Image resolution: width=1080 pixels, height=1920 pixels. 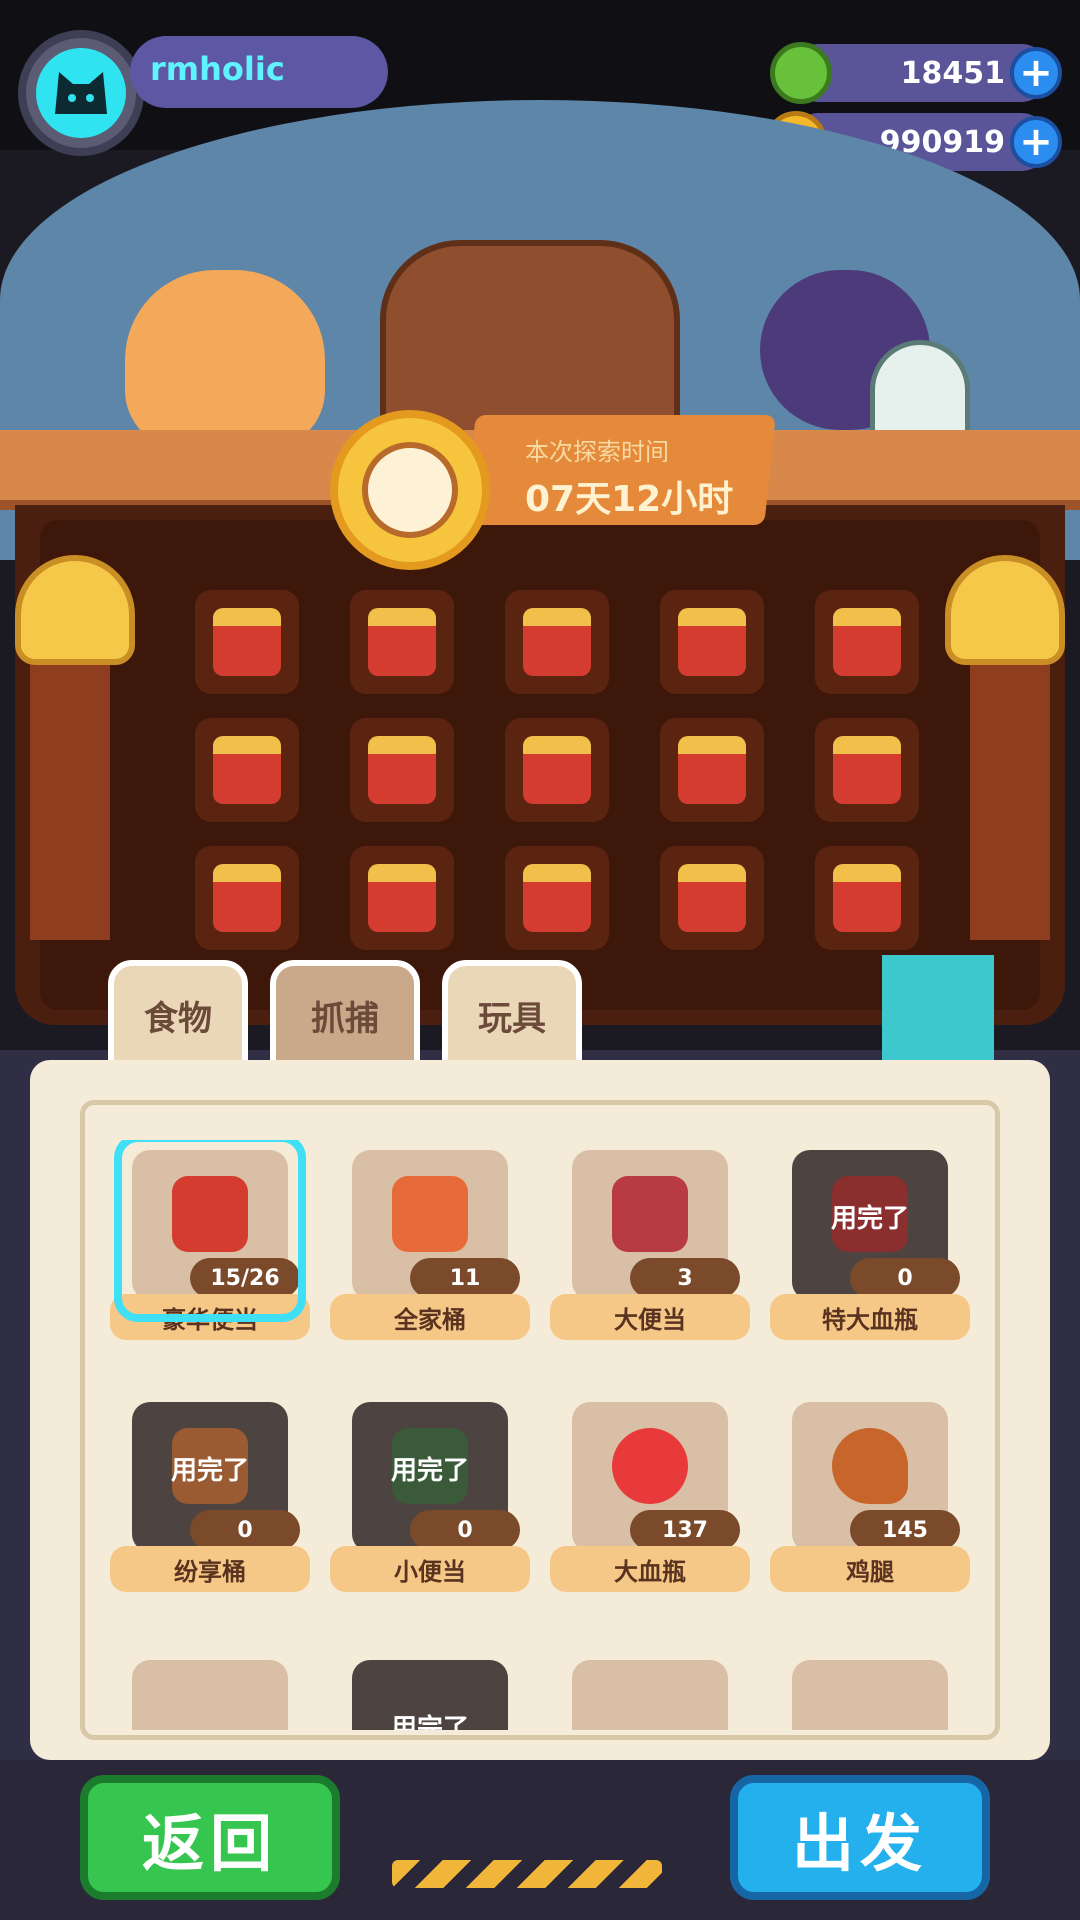 What do you see at coordinates (217, 69) in the screenshot?
I see `player-name: rmholic` at bounding box center [217, 69].